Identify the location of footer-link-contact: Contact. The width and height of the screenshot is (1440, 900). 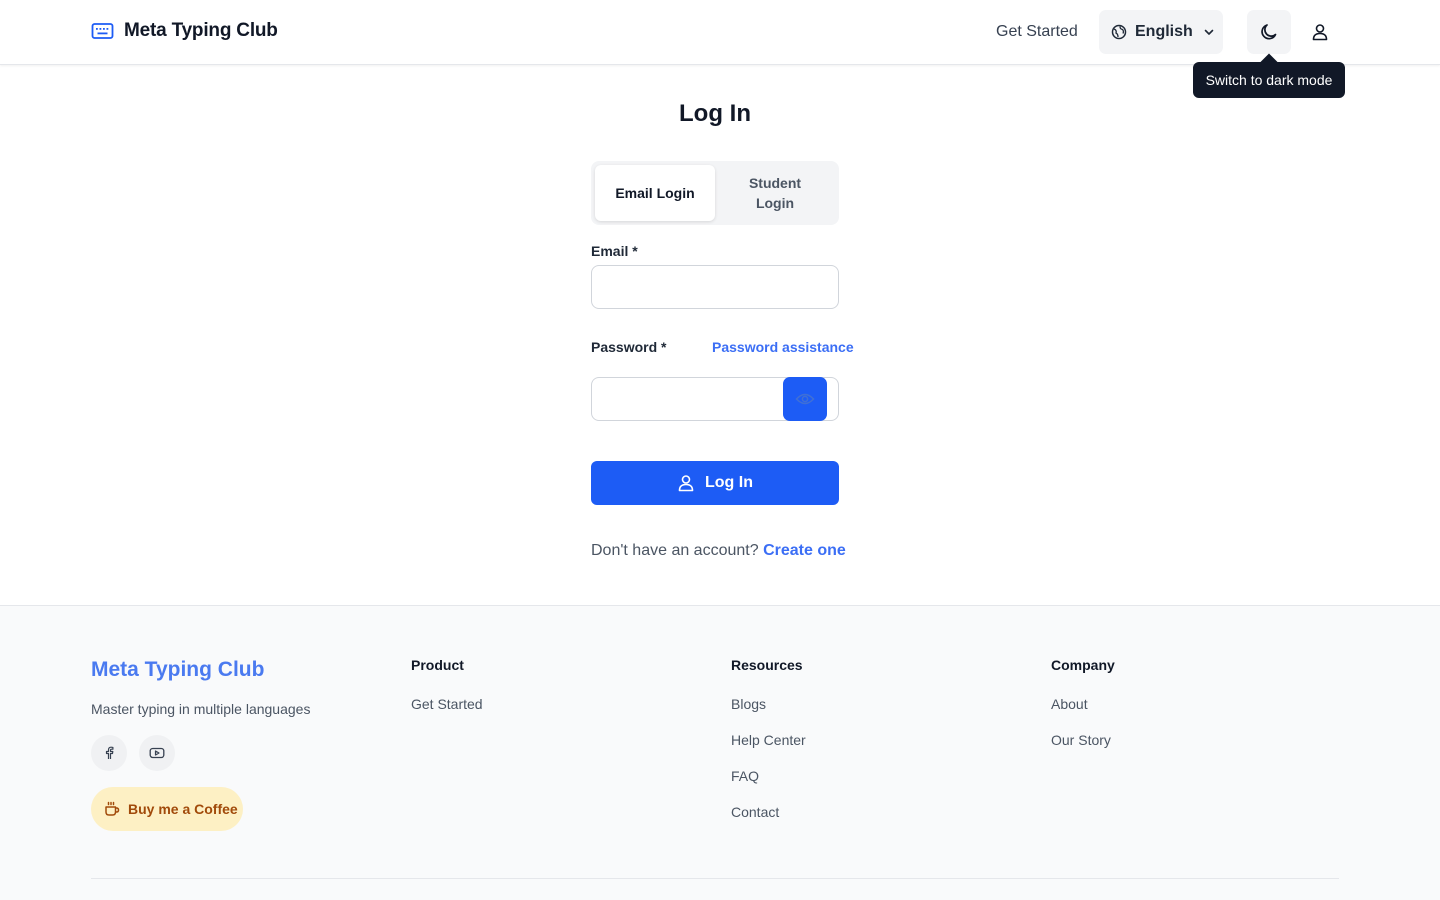
(755, 812).